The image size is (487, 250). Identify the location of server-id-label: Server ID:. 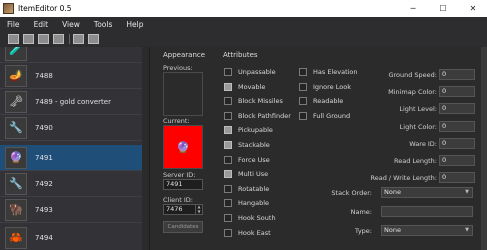
(179, 175).